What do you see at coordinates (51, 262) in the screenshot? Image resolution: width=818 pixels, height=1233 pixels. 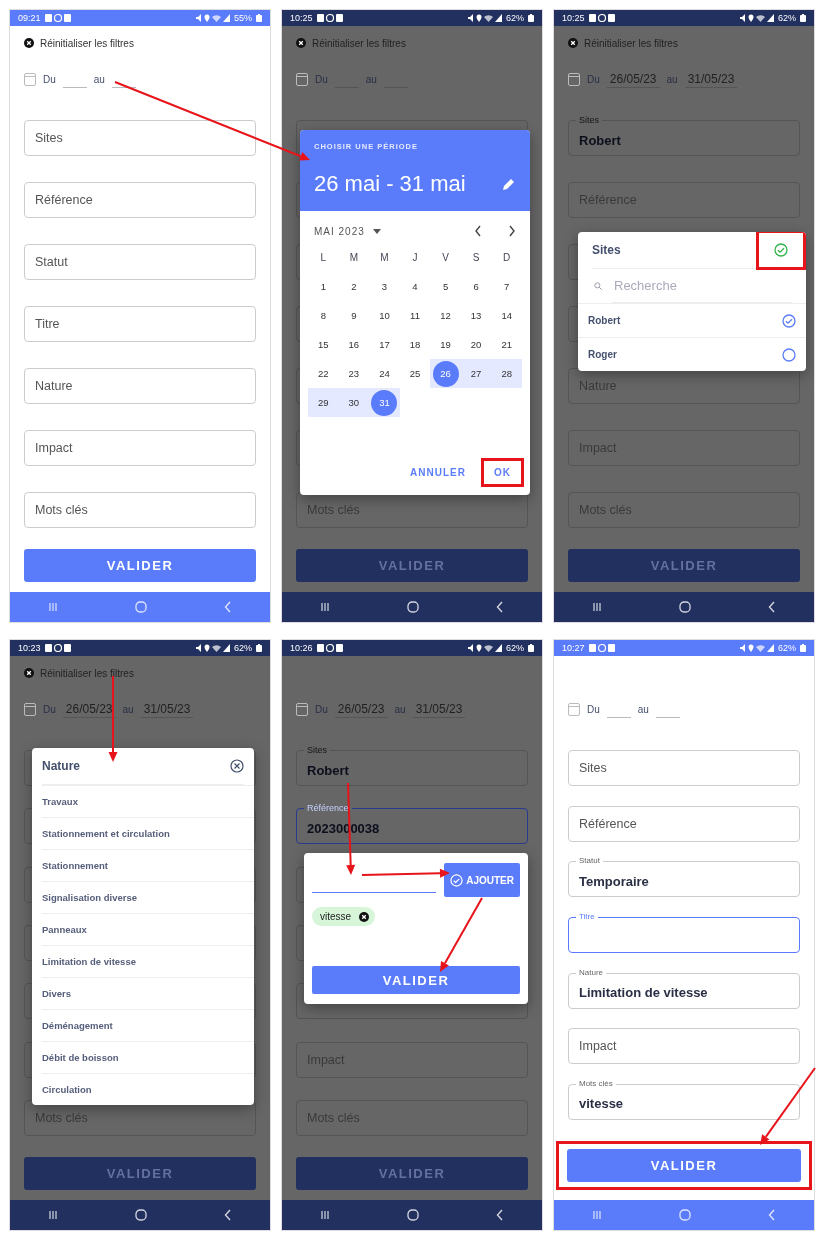 I see `field-label: Statut` at bounding box center [51, 262].